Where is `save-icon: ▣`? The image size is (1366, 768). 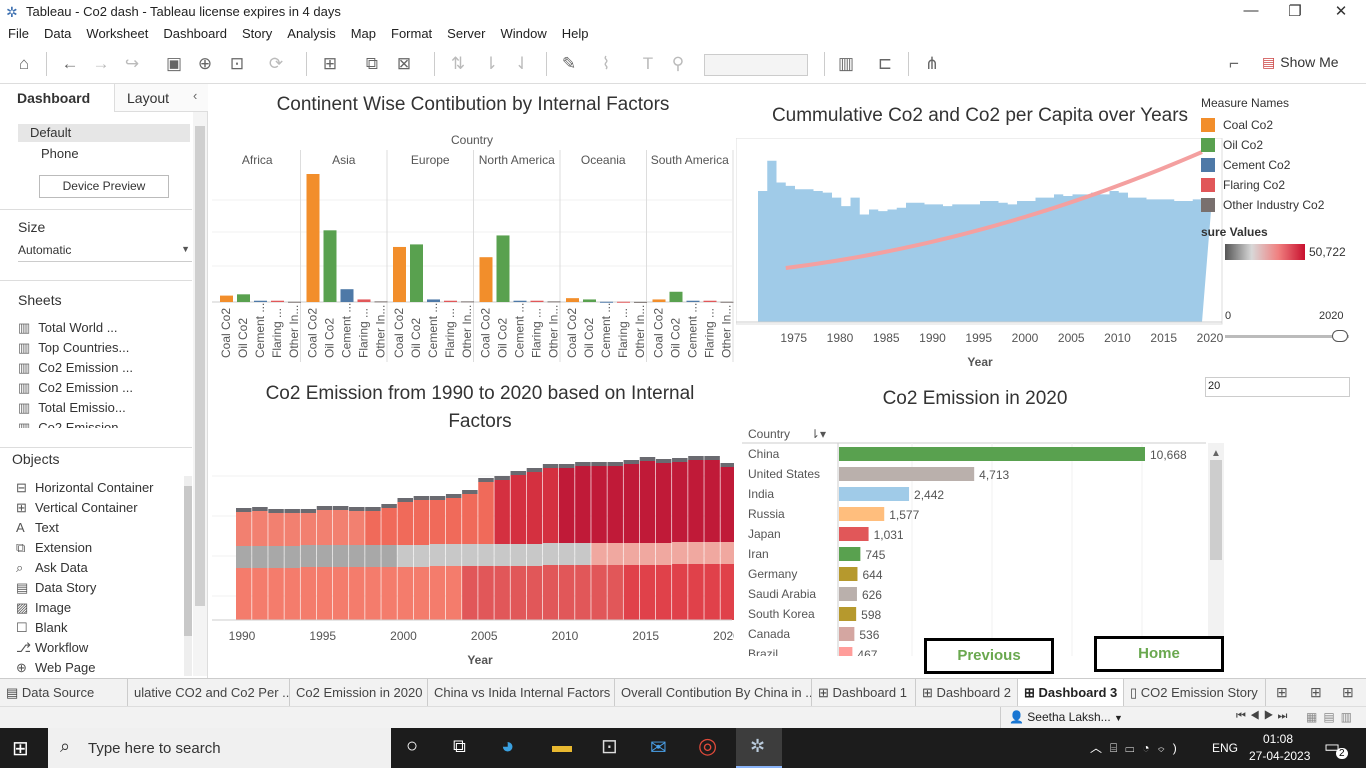
save-icon: ▣ is located at coordinates (174, 64).